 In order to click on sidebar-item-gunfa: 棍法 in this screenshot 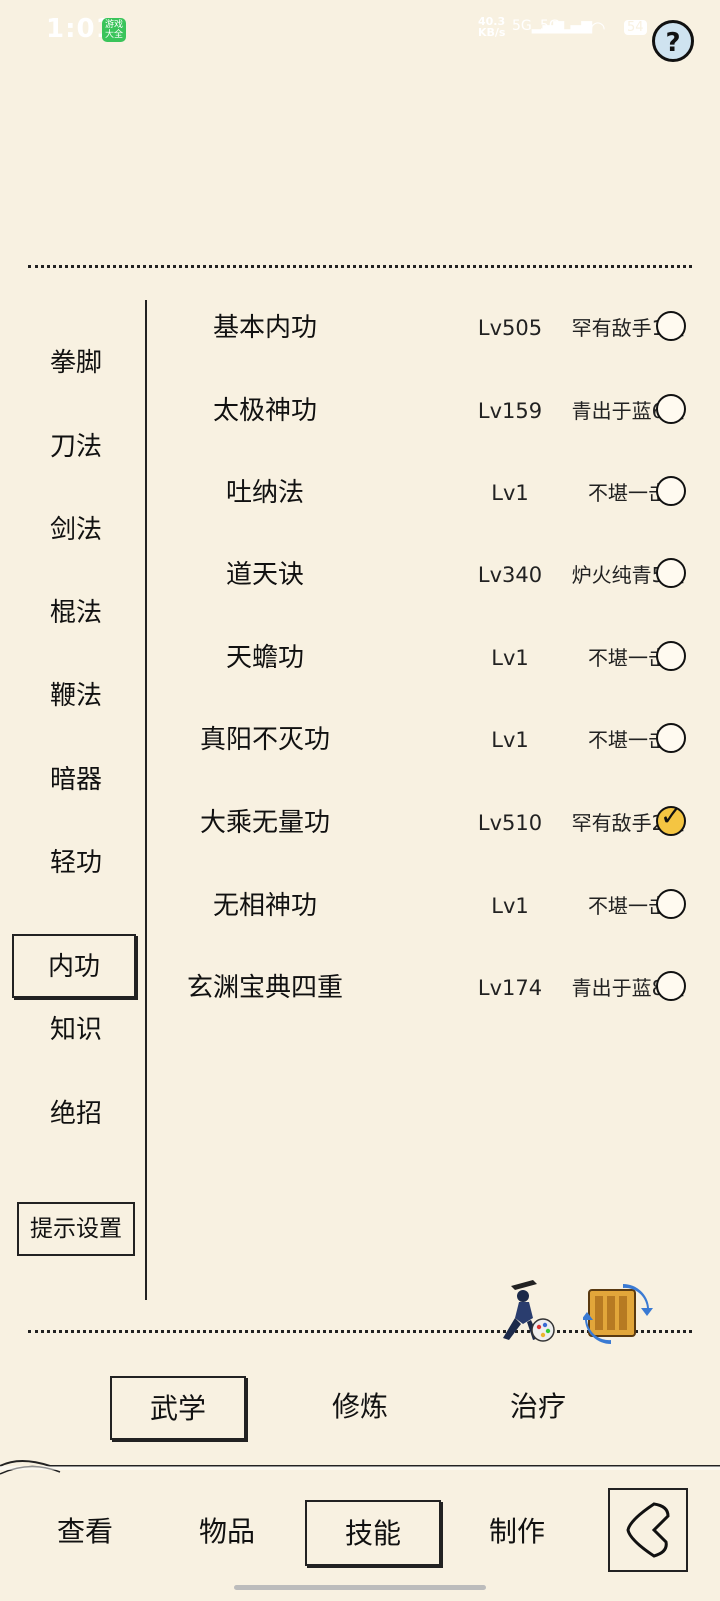, I will do `click(76, 613)`.